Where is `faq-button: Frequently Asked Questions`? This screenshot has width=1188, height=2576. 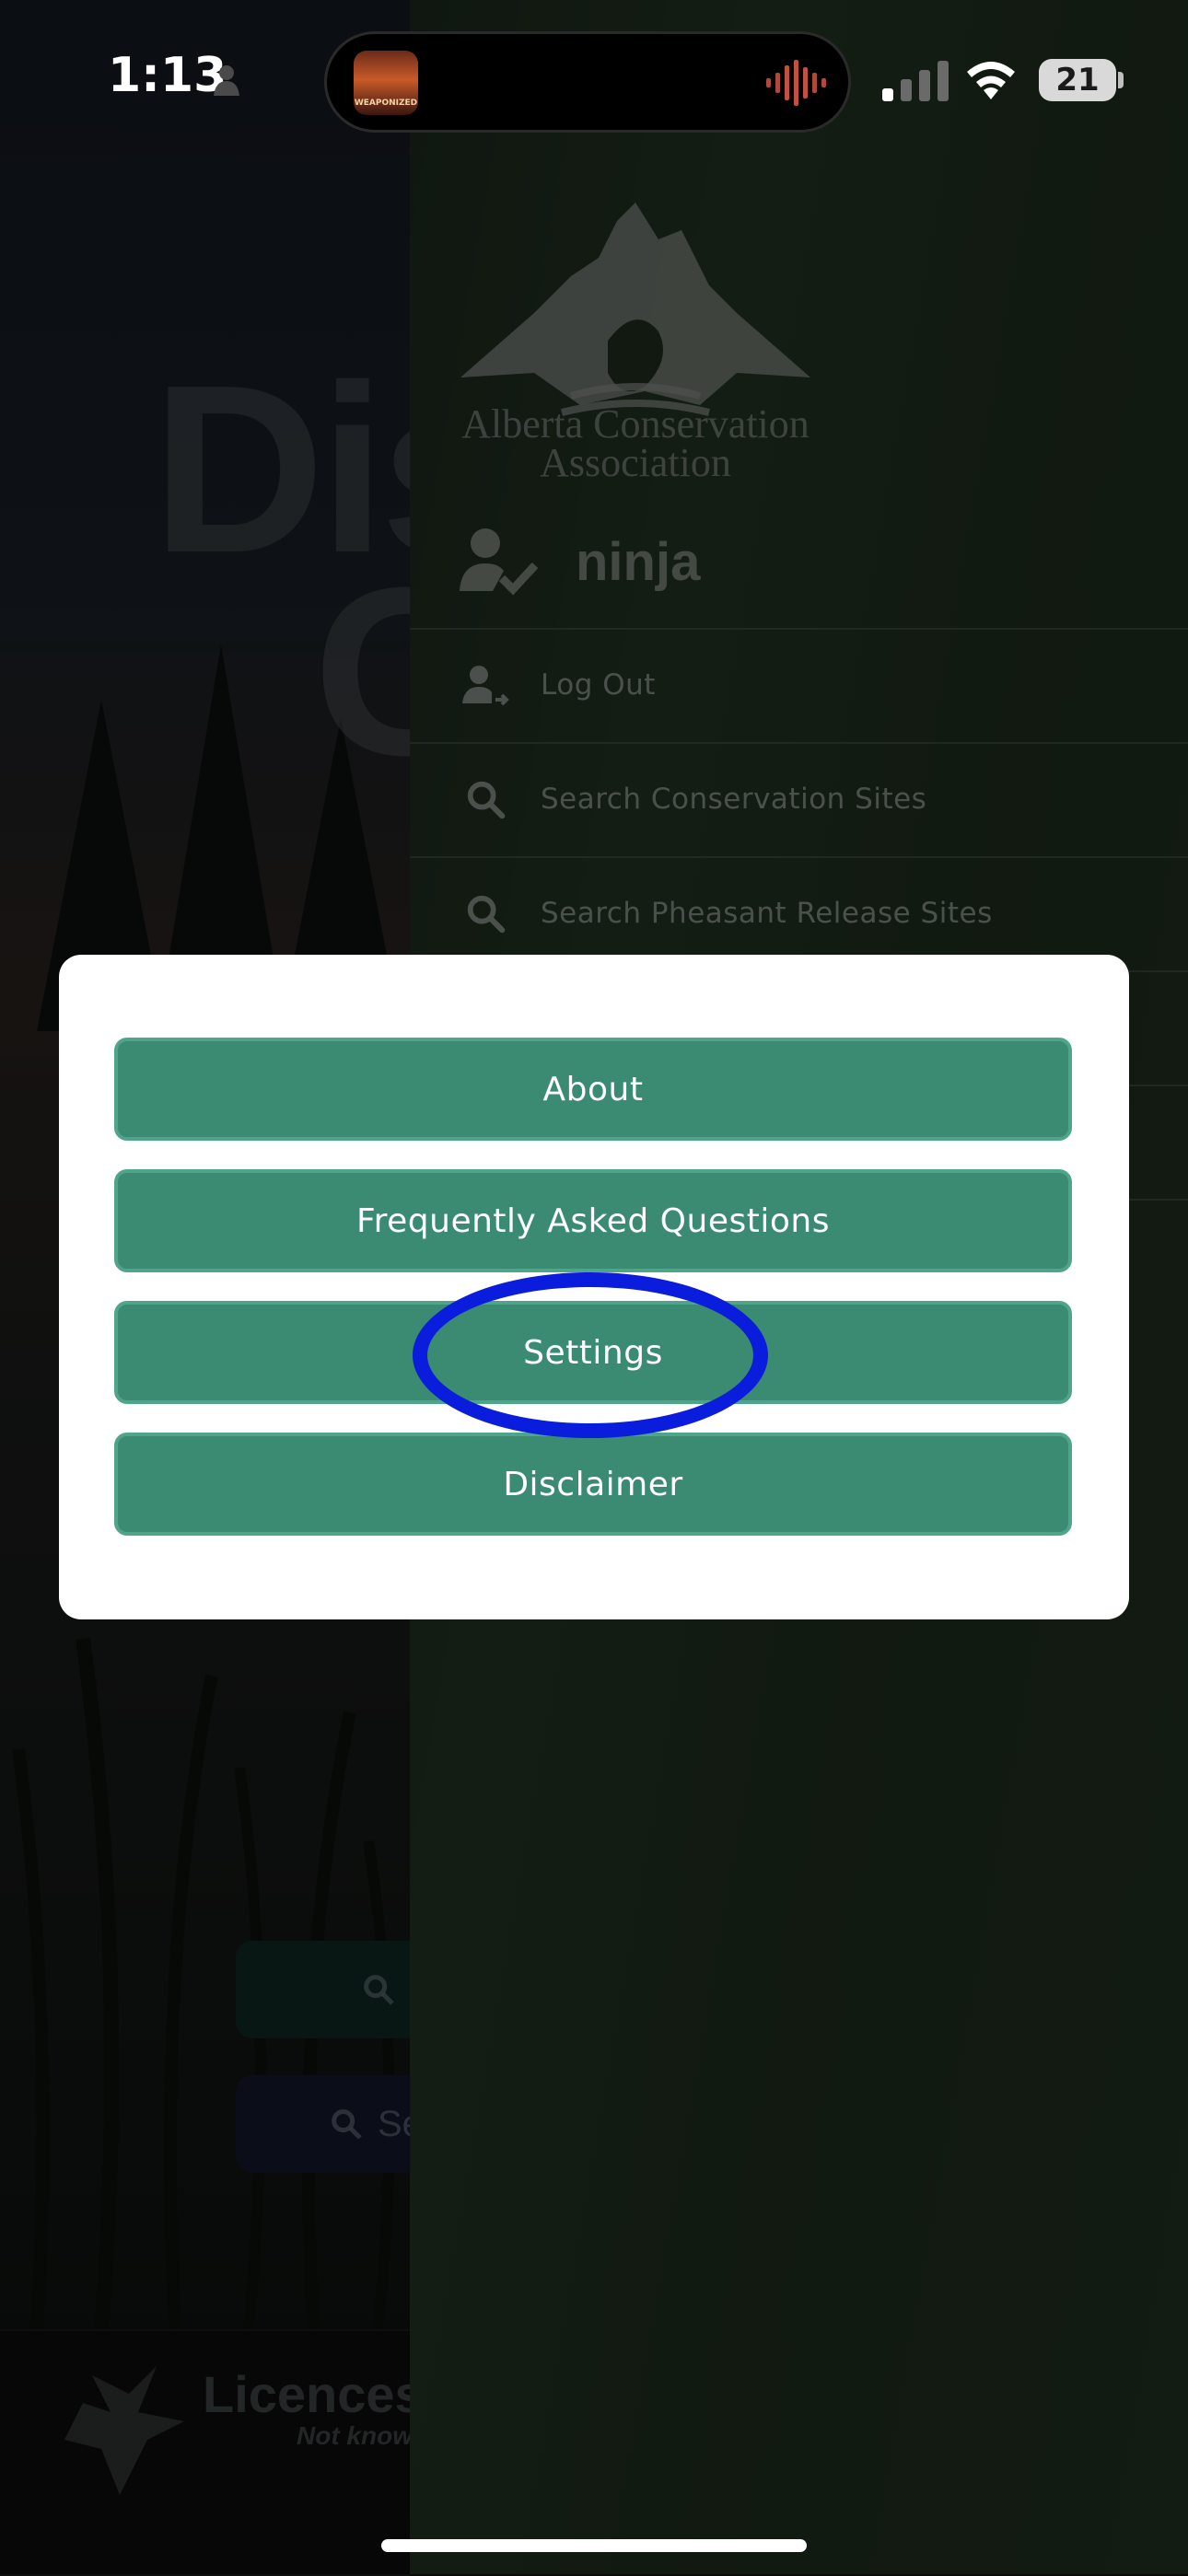
faq-button: Frequently Asked Questions is located at coordinates (593, 1220).